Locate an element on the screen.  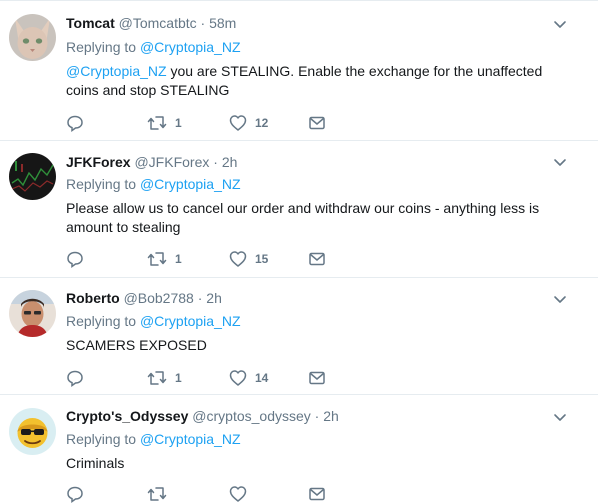
tweet-header: Tomcat @Tomcatbtc · 58m is located at coordinates (151, 23).